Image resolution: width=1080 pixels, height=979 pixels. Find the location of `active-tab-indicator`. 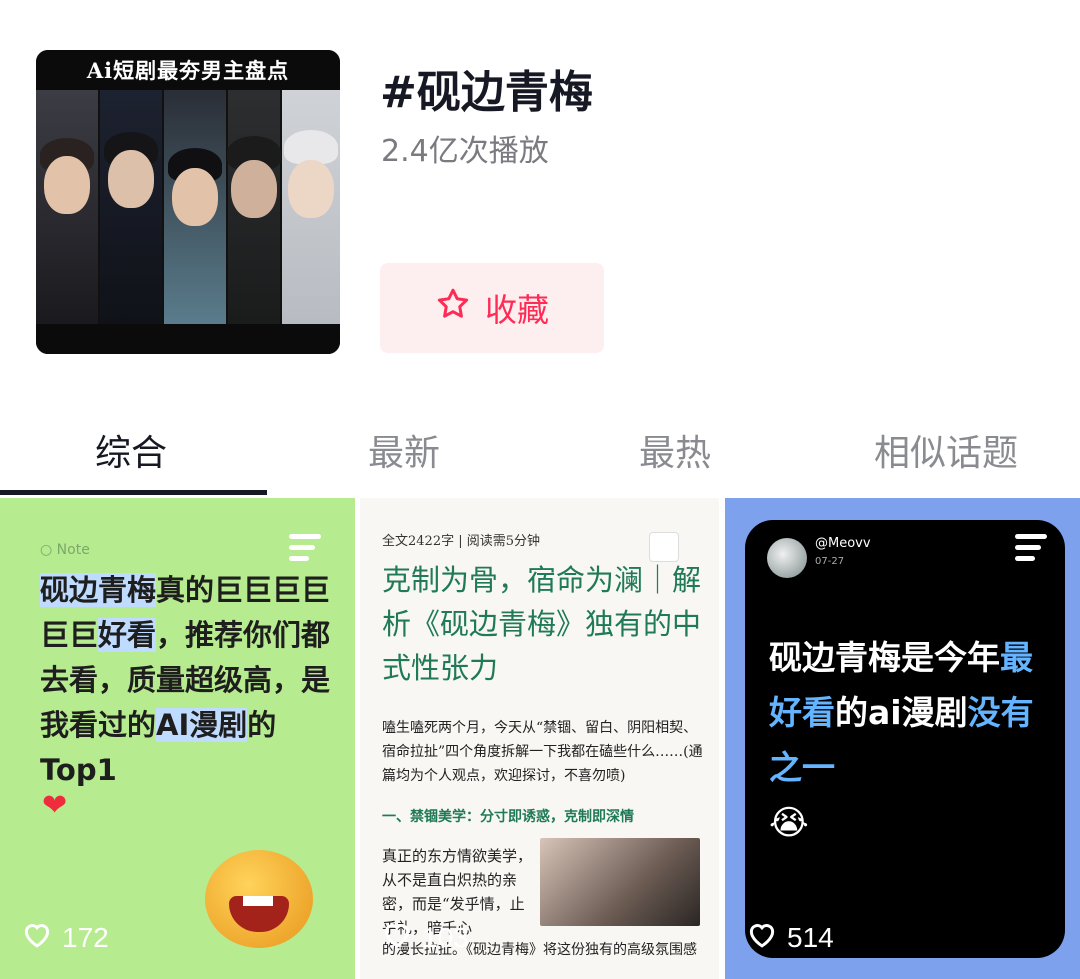

active-tab-indicator is located at coordinates (133, 492).